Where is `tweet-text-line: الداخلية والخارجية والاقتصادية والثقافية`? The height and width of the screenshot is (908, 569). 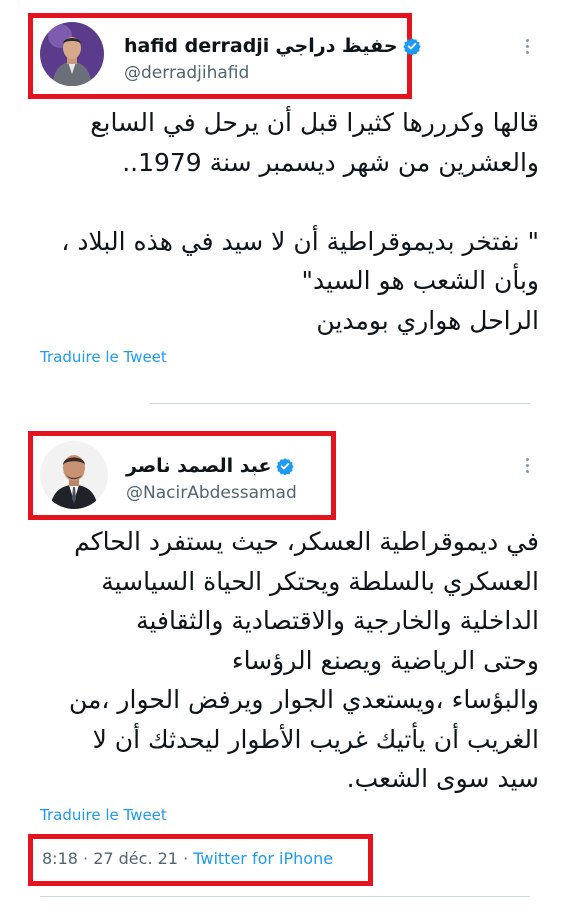
tweet-text-line: الداخلية والخارجية والاقتصادية والثقافية is located at coordinates (337, 620).